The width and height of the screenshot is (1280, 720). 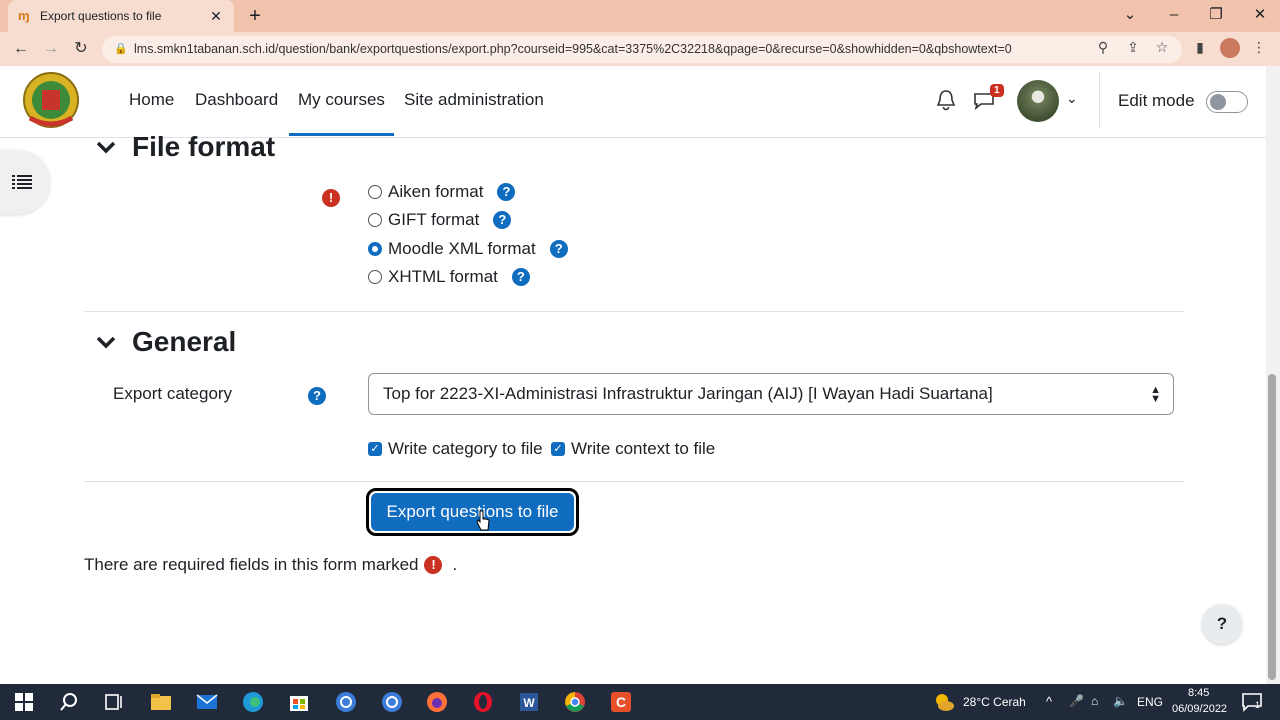 What do you see at coordinates (216, 16) in the screenshot?
I see `close-tab-icon: ✕` at bounding box center [216, 16].